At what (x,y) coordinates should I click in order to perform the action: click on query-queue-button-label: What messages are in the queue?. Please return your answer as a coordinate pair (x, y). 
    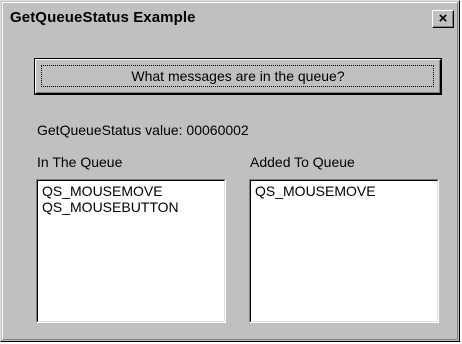
    Looking at the image, I should click on (238, 76).